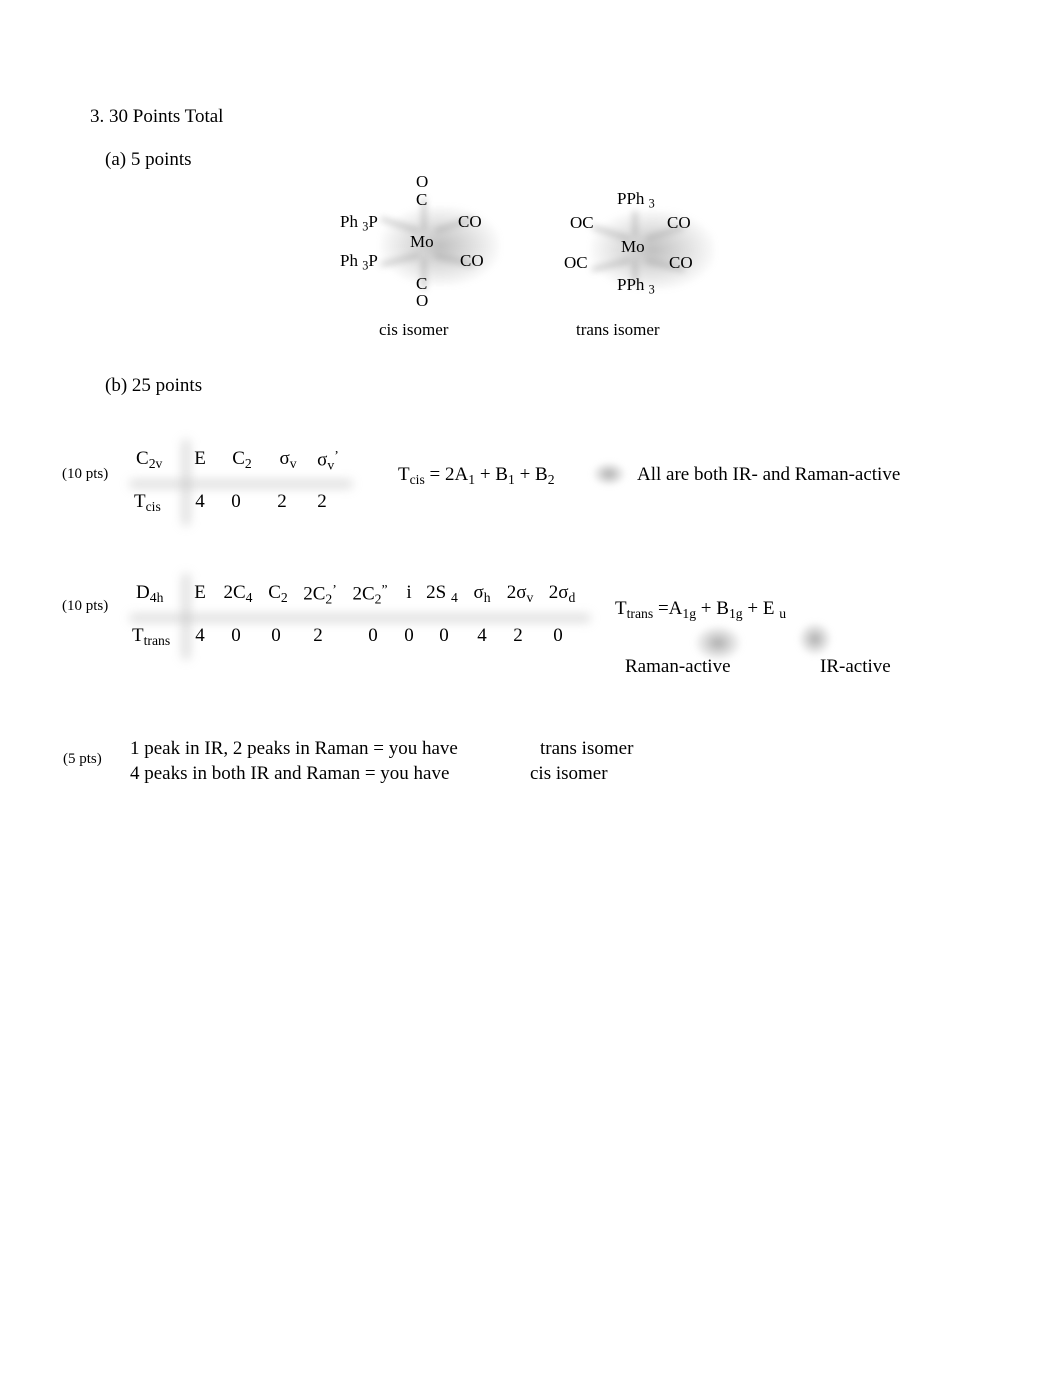 Image resolution: width=1062 pixels, height=1376 pixels. Describe the element at coordinates (681, 262) in the screenshot. I see `trans-lower-right-ligand: CO` at that location.